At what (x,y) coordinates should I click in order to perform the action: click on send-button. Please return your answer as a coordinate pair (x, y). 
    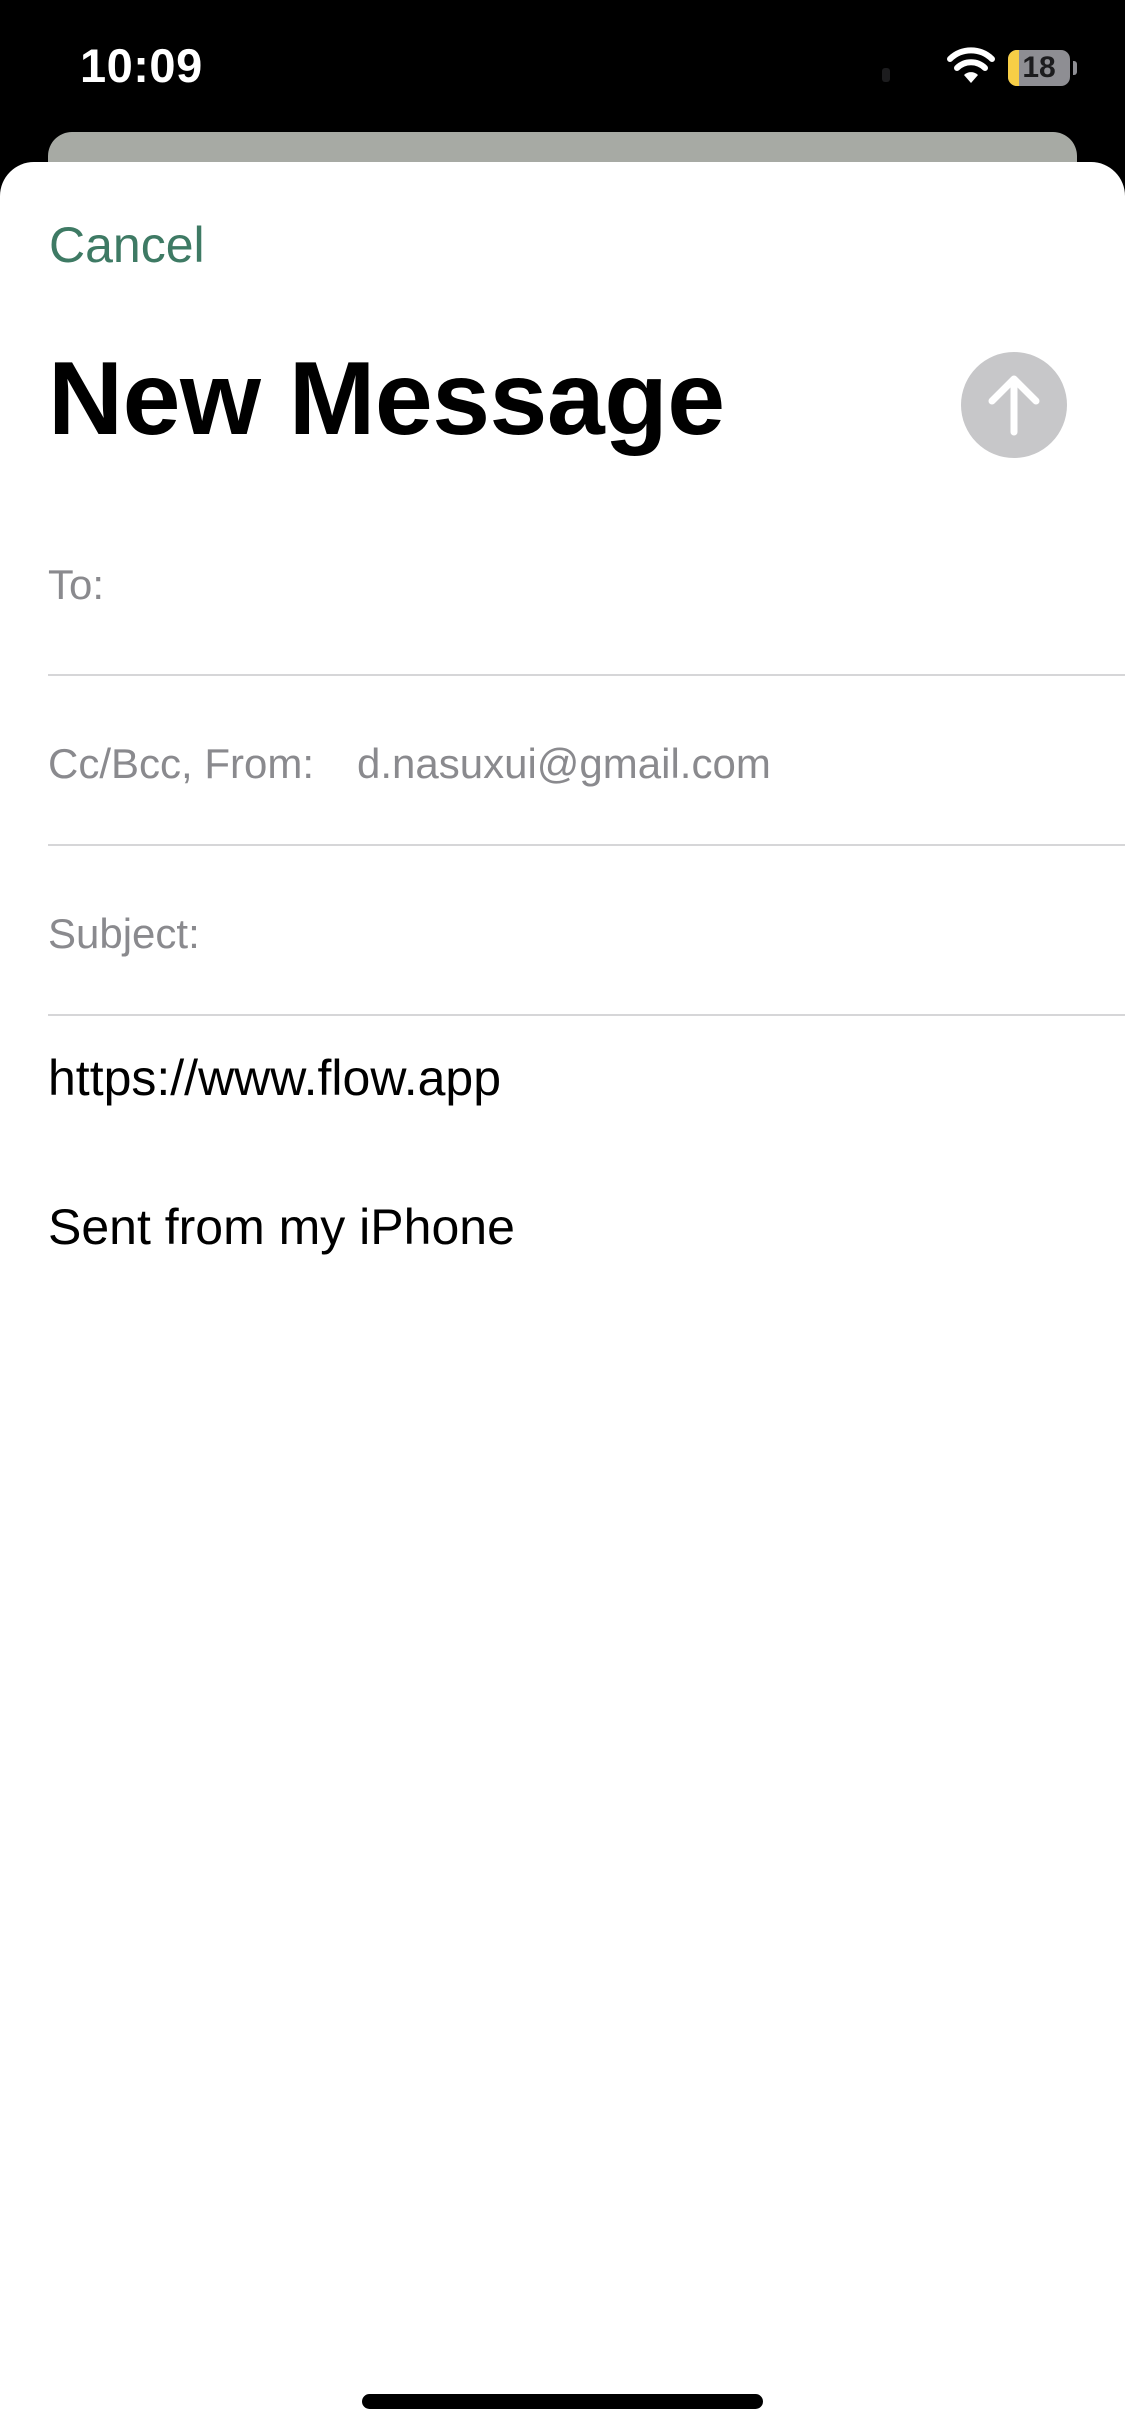
    Looking at the image, I should click on (1014, 405).